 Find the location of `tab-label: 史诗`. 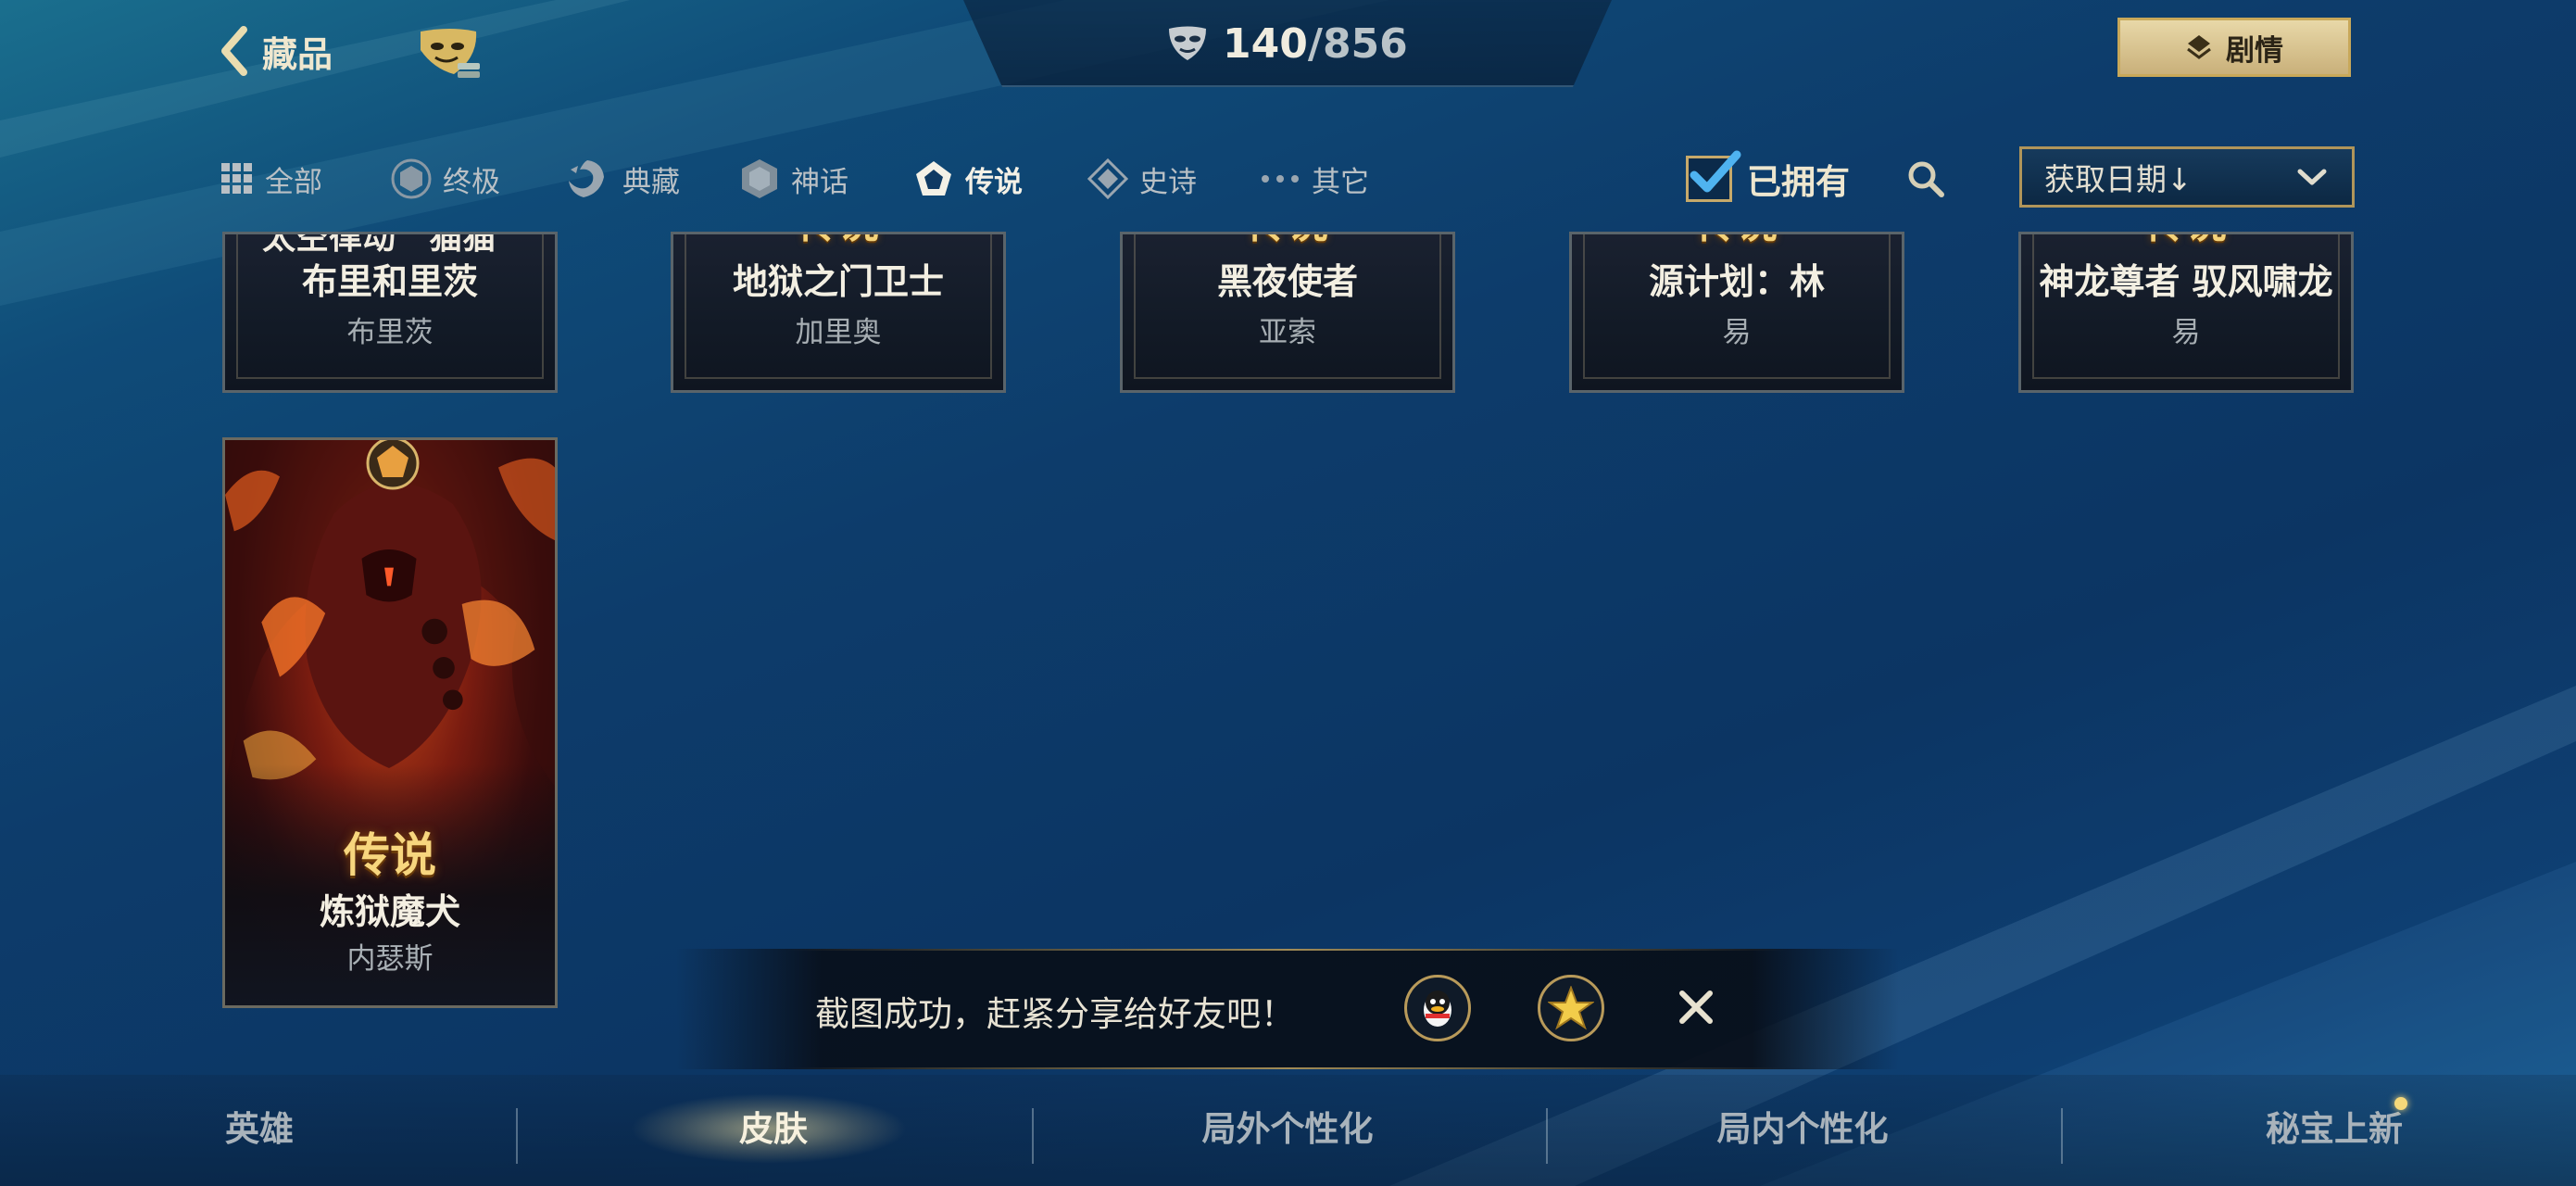

tab-label: 史诗 is located at coordinates (1168, 182).